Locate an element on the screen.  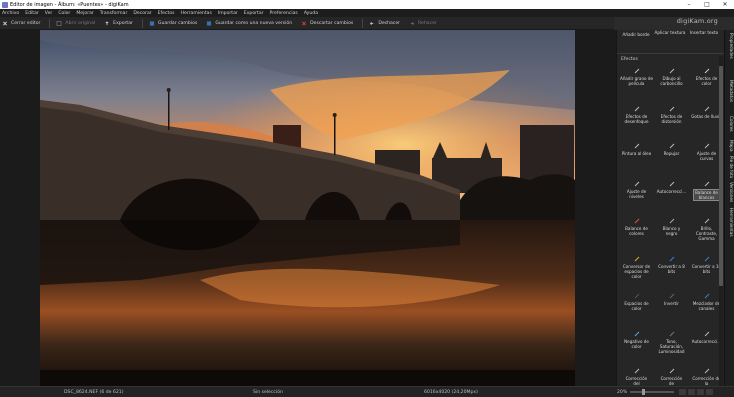
tab-colores: Colores is located at coordinates (730, 124).